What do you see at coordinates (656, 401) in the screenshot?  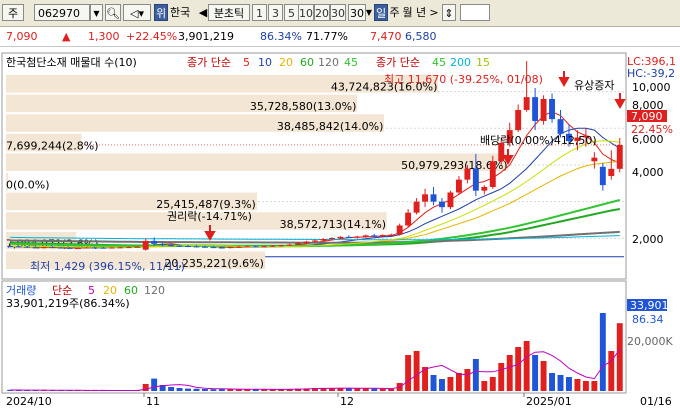 I see `date-label: 01/16` at bounding box center [656, 401].